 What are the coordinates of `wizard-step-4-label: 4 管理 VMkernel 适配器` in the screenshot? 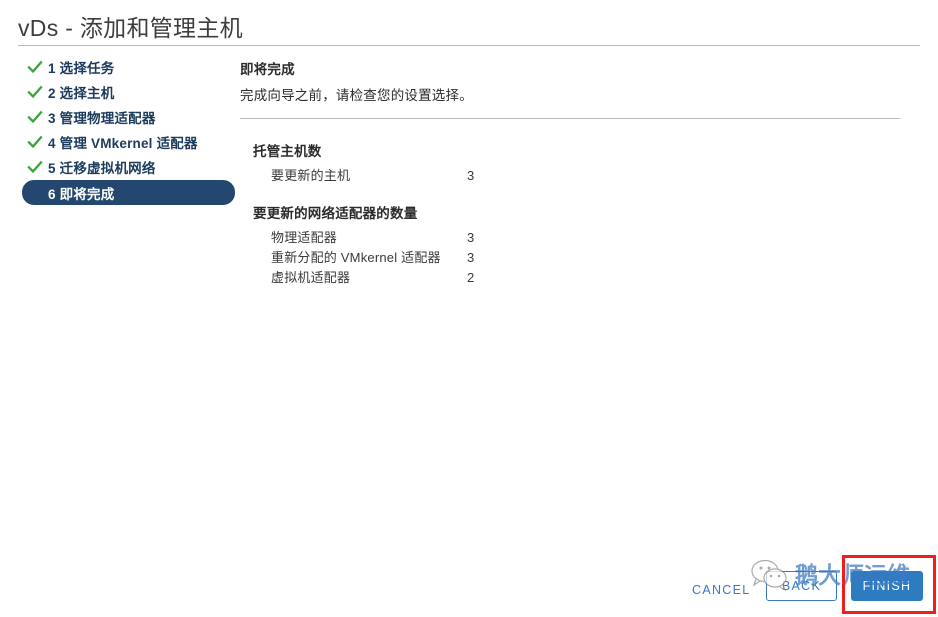 It's located at (123, 143).